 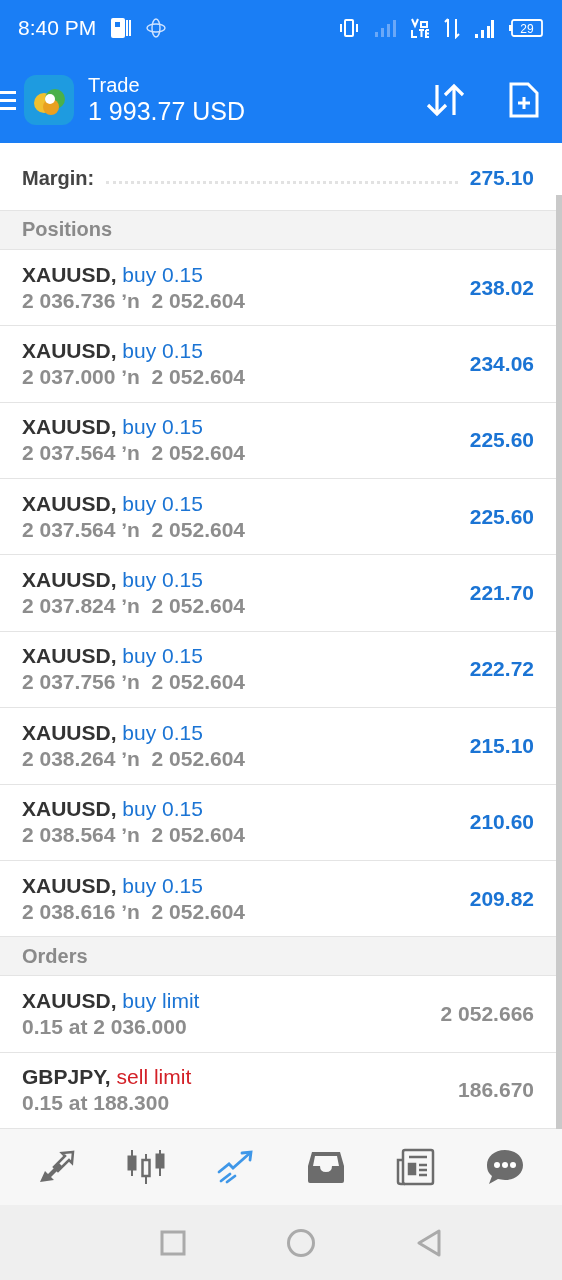 I want to click on signal-icon, so click(x=385, y=28).